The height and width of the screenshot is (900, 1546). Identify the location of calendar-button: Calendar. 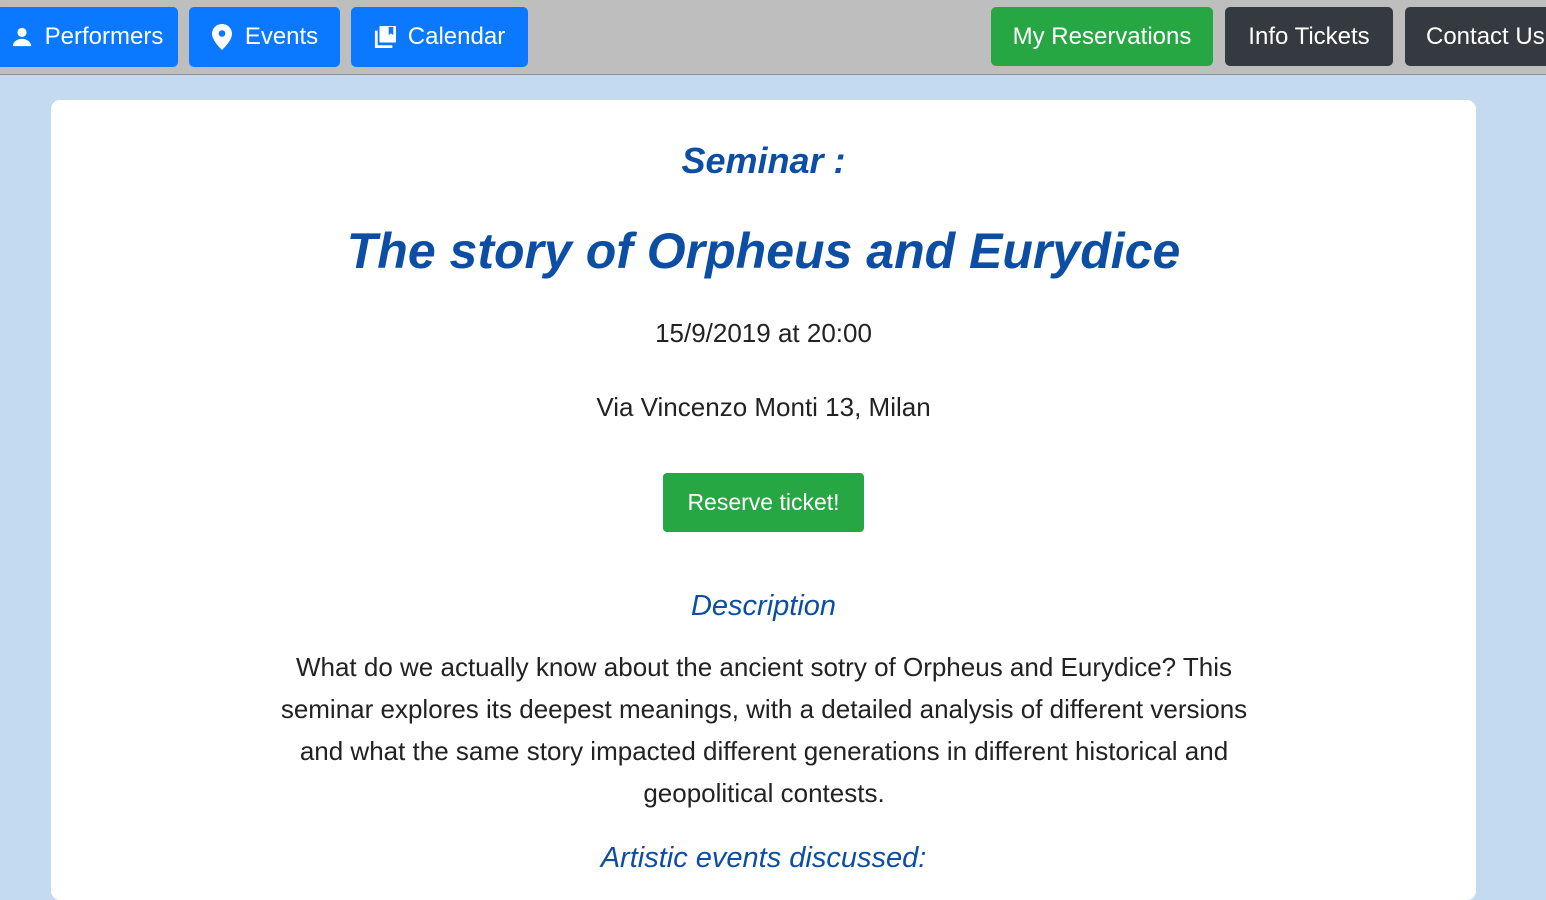
(439, 37).